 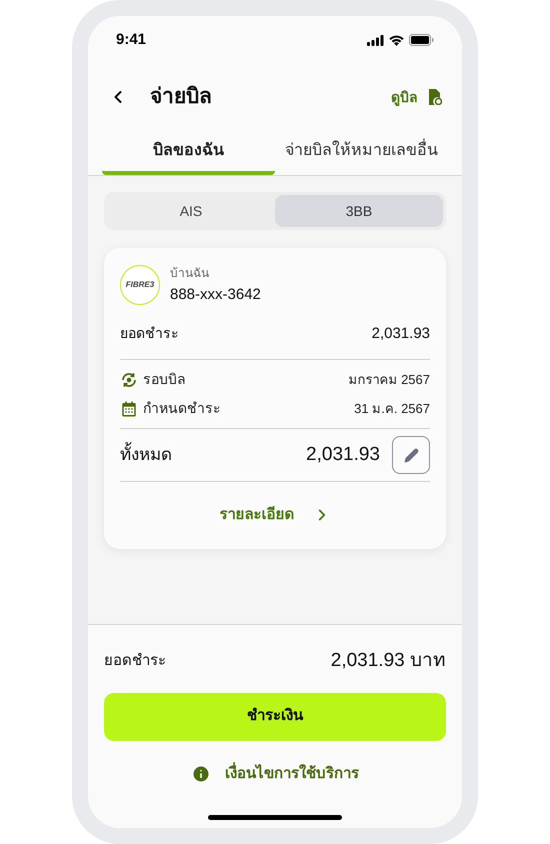 What do you see at coordinates (181, 97) in the screenshot?
I see `page-title: จ่ายบิล` at bounding box center [181, 97].